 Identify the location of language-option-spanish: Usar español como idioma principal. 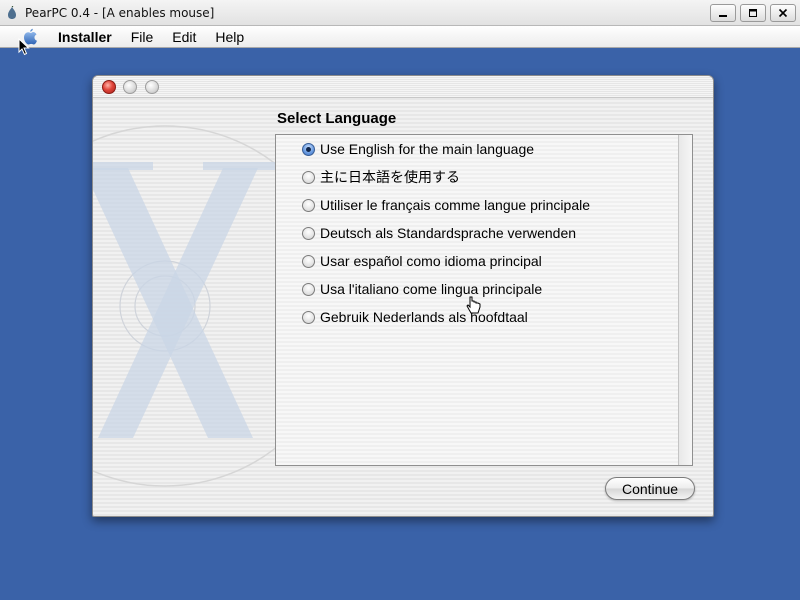
(422, 261).